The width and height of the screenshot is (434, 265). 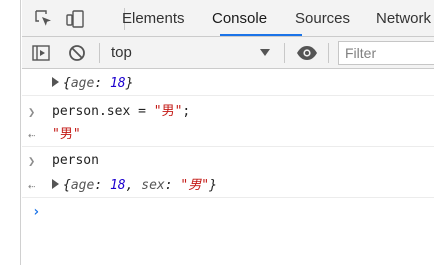 What do you see at coordinates (228, 84) in the screenshot?
I see `console-entry: {age: 18}` at bounding box center [228, 84].